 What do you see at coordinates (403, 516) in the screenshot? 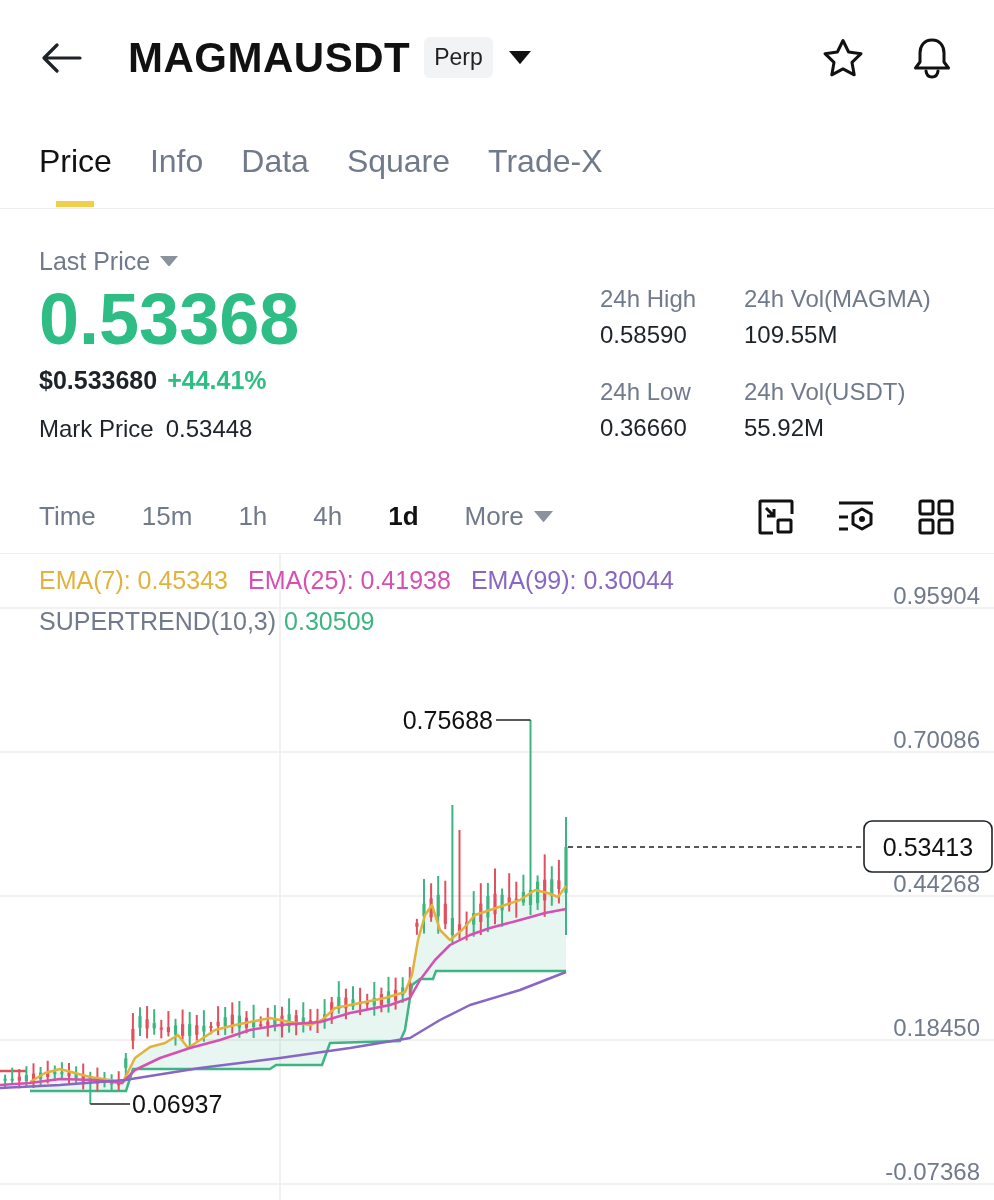
I see `interval-tab: 1d` at bounding box center [403, 516].